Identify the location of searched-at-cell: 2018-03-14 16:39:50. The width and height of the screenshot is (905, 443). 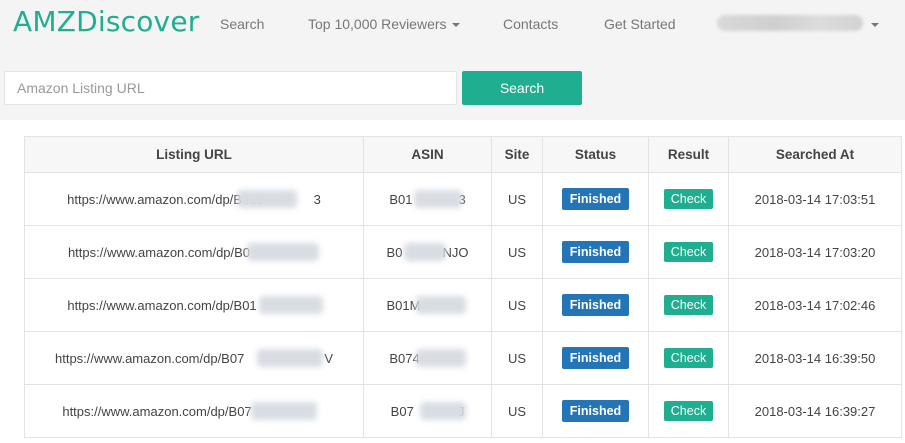
(815, 358).